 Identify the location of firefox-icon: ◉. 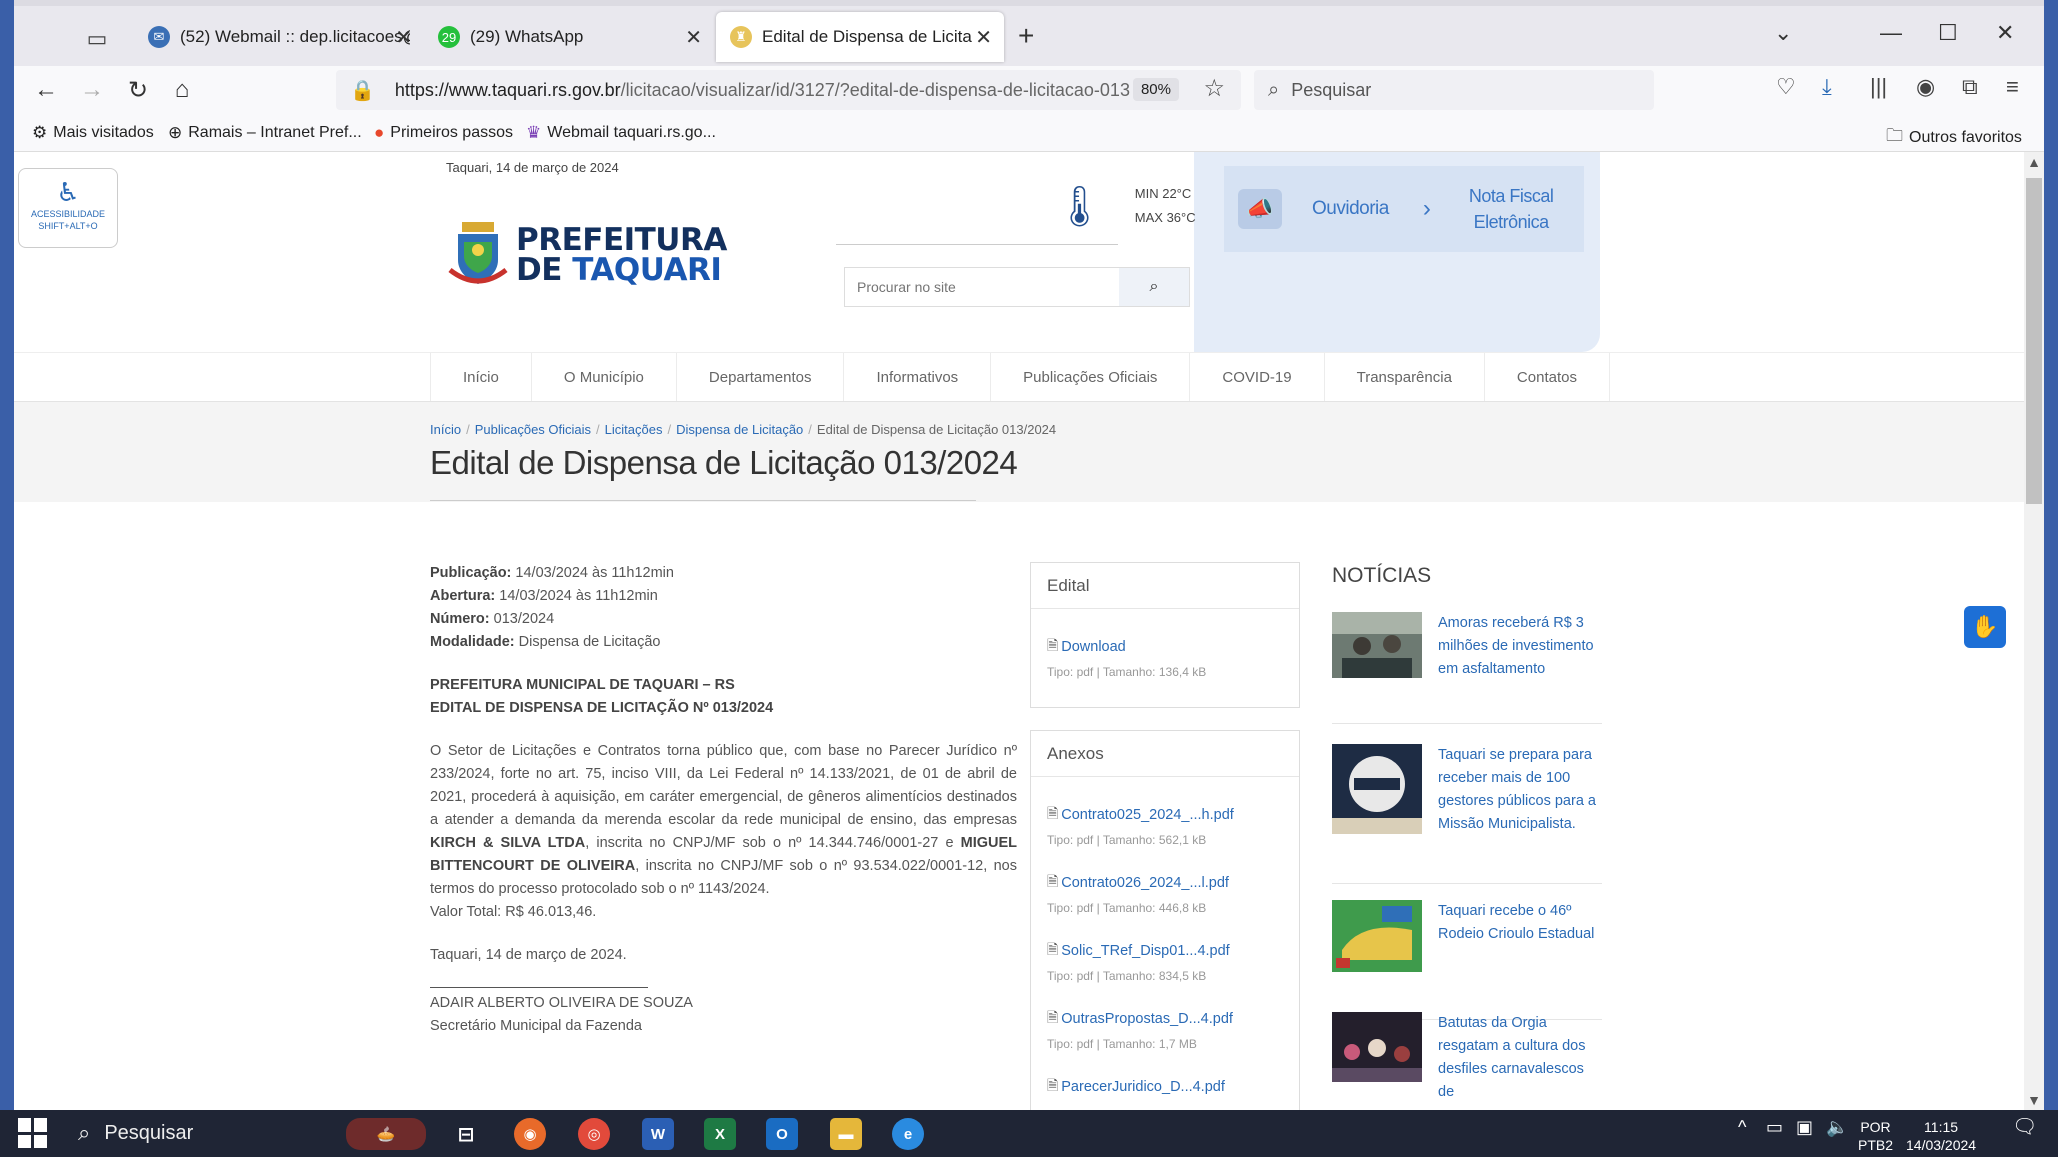
(530, 1134).